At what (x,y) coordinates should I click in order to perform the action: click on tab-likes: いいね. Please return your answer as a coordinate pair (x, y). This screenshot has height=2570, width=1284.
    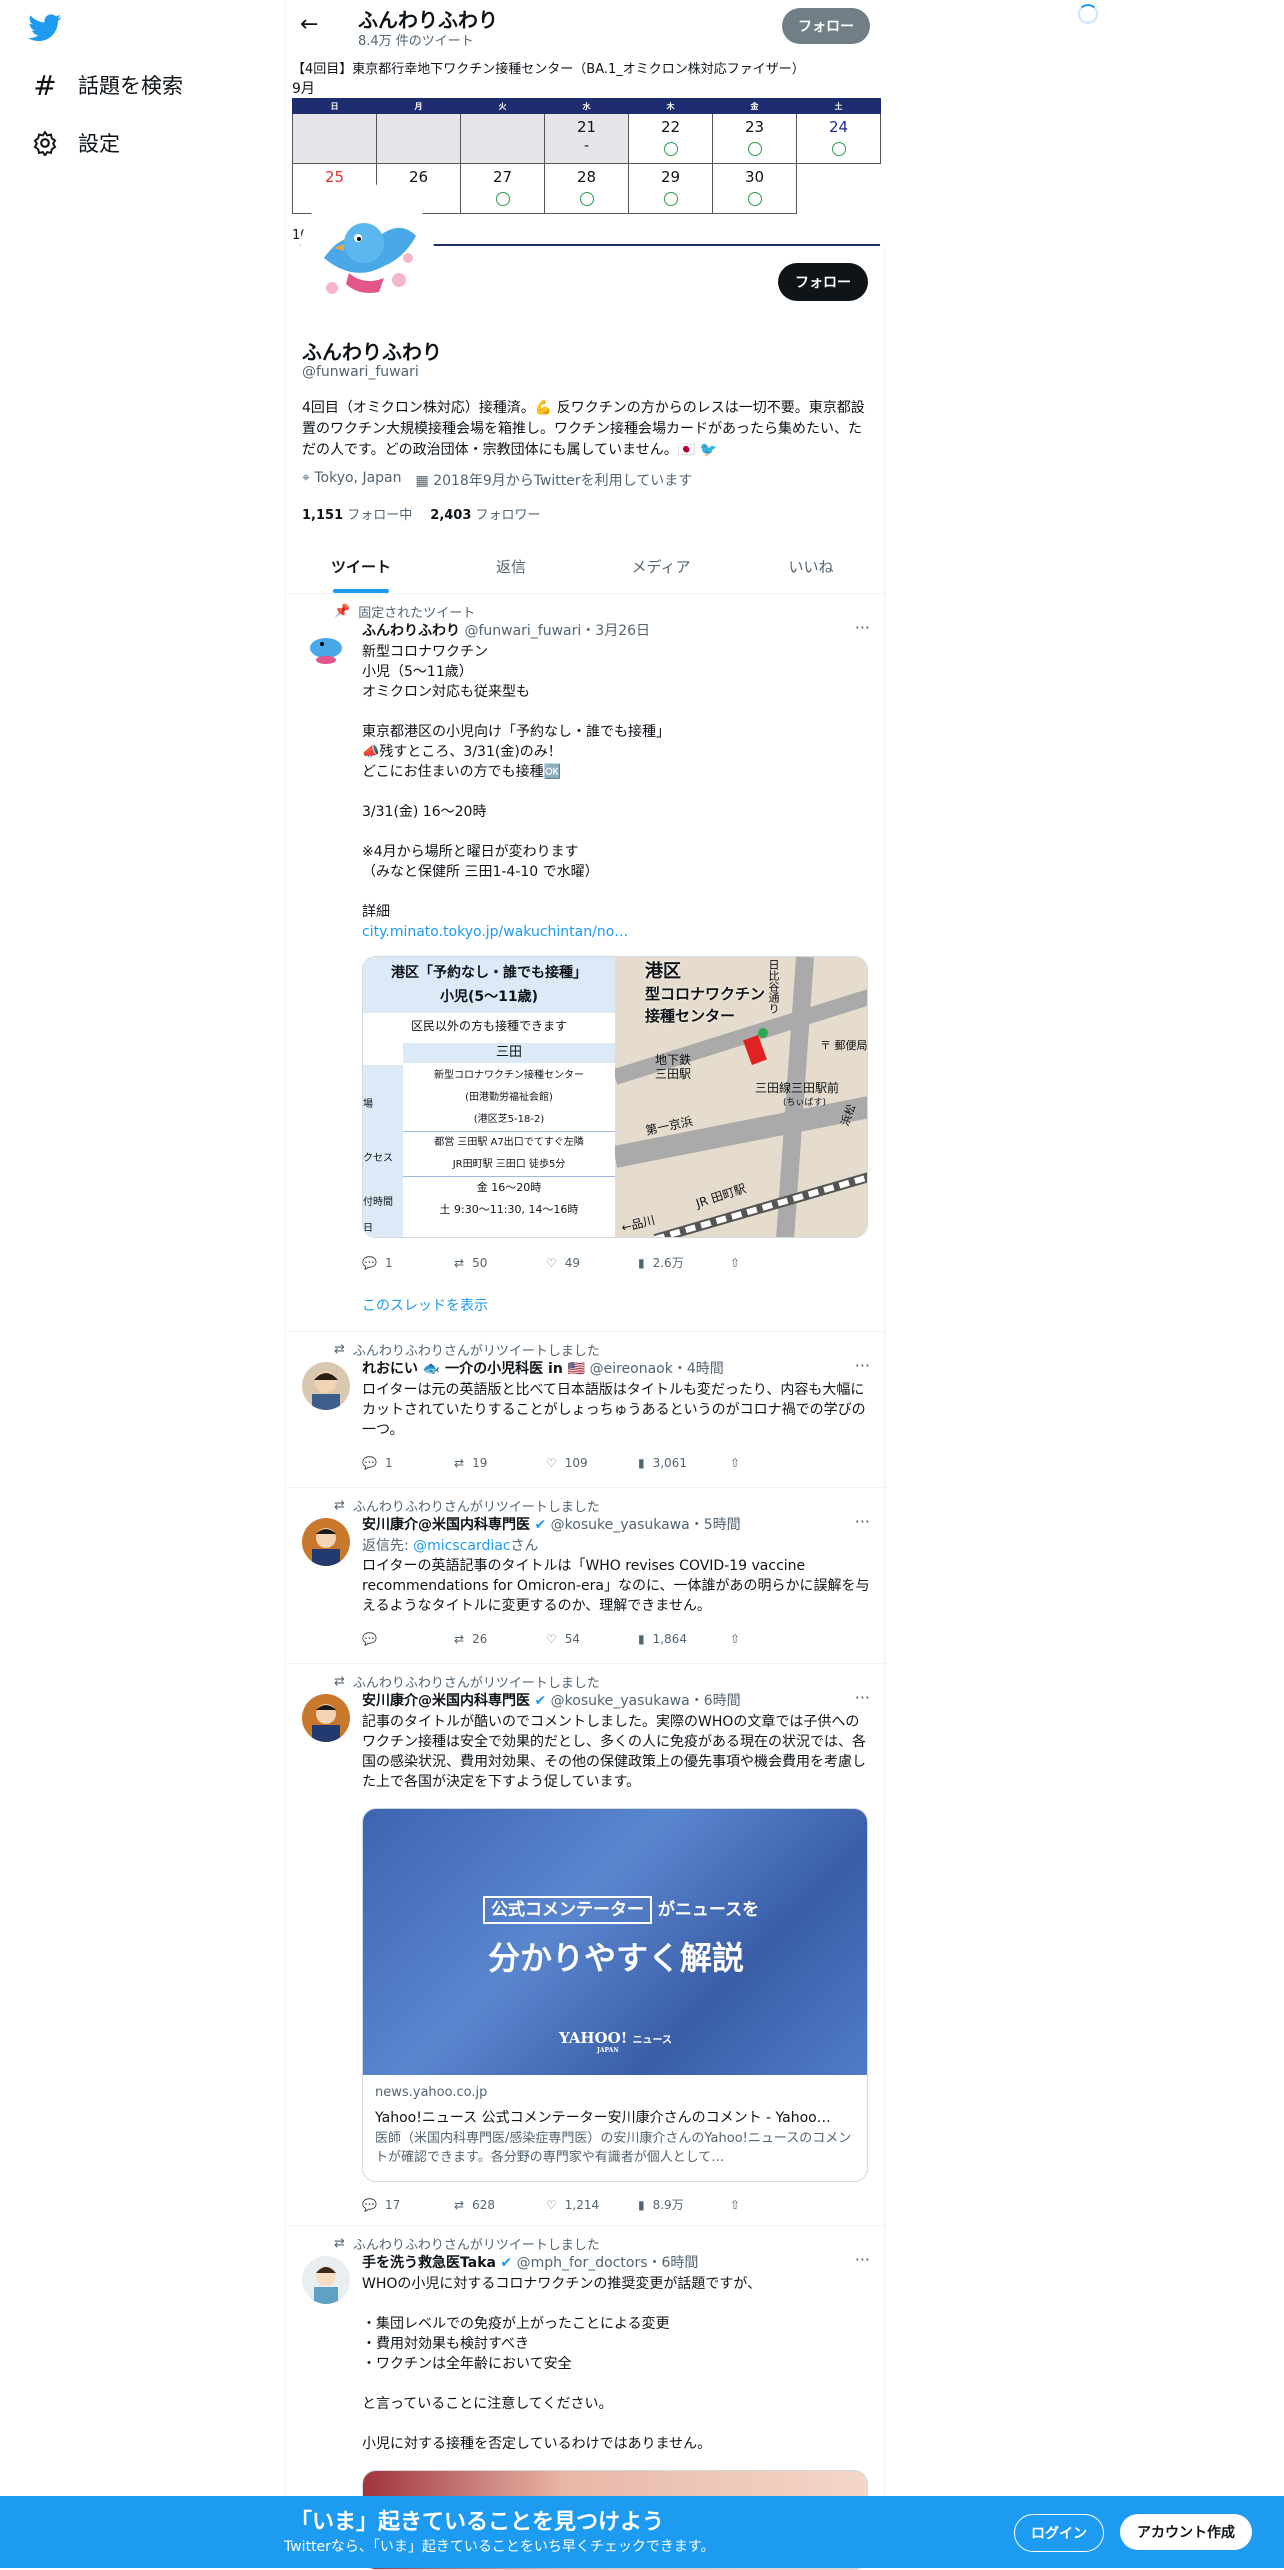
    Looking at the image, I should click on (811, 566).